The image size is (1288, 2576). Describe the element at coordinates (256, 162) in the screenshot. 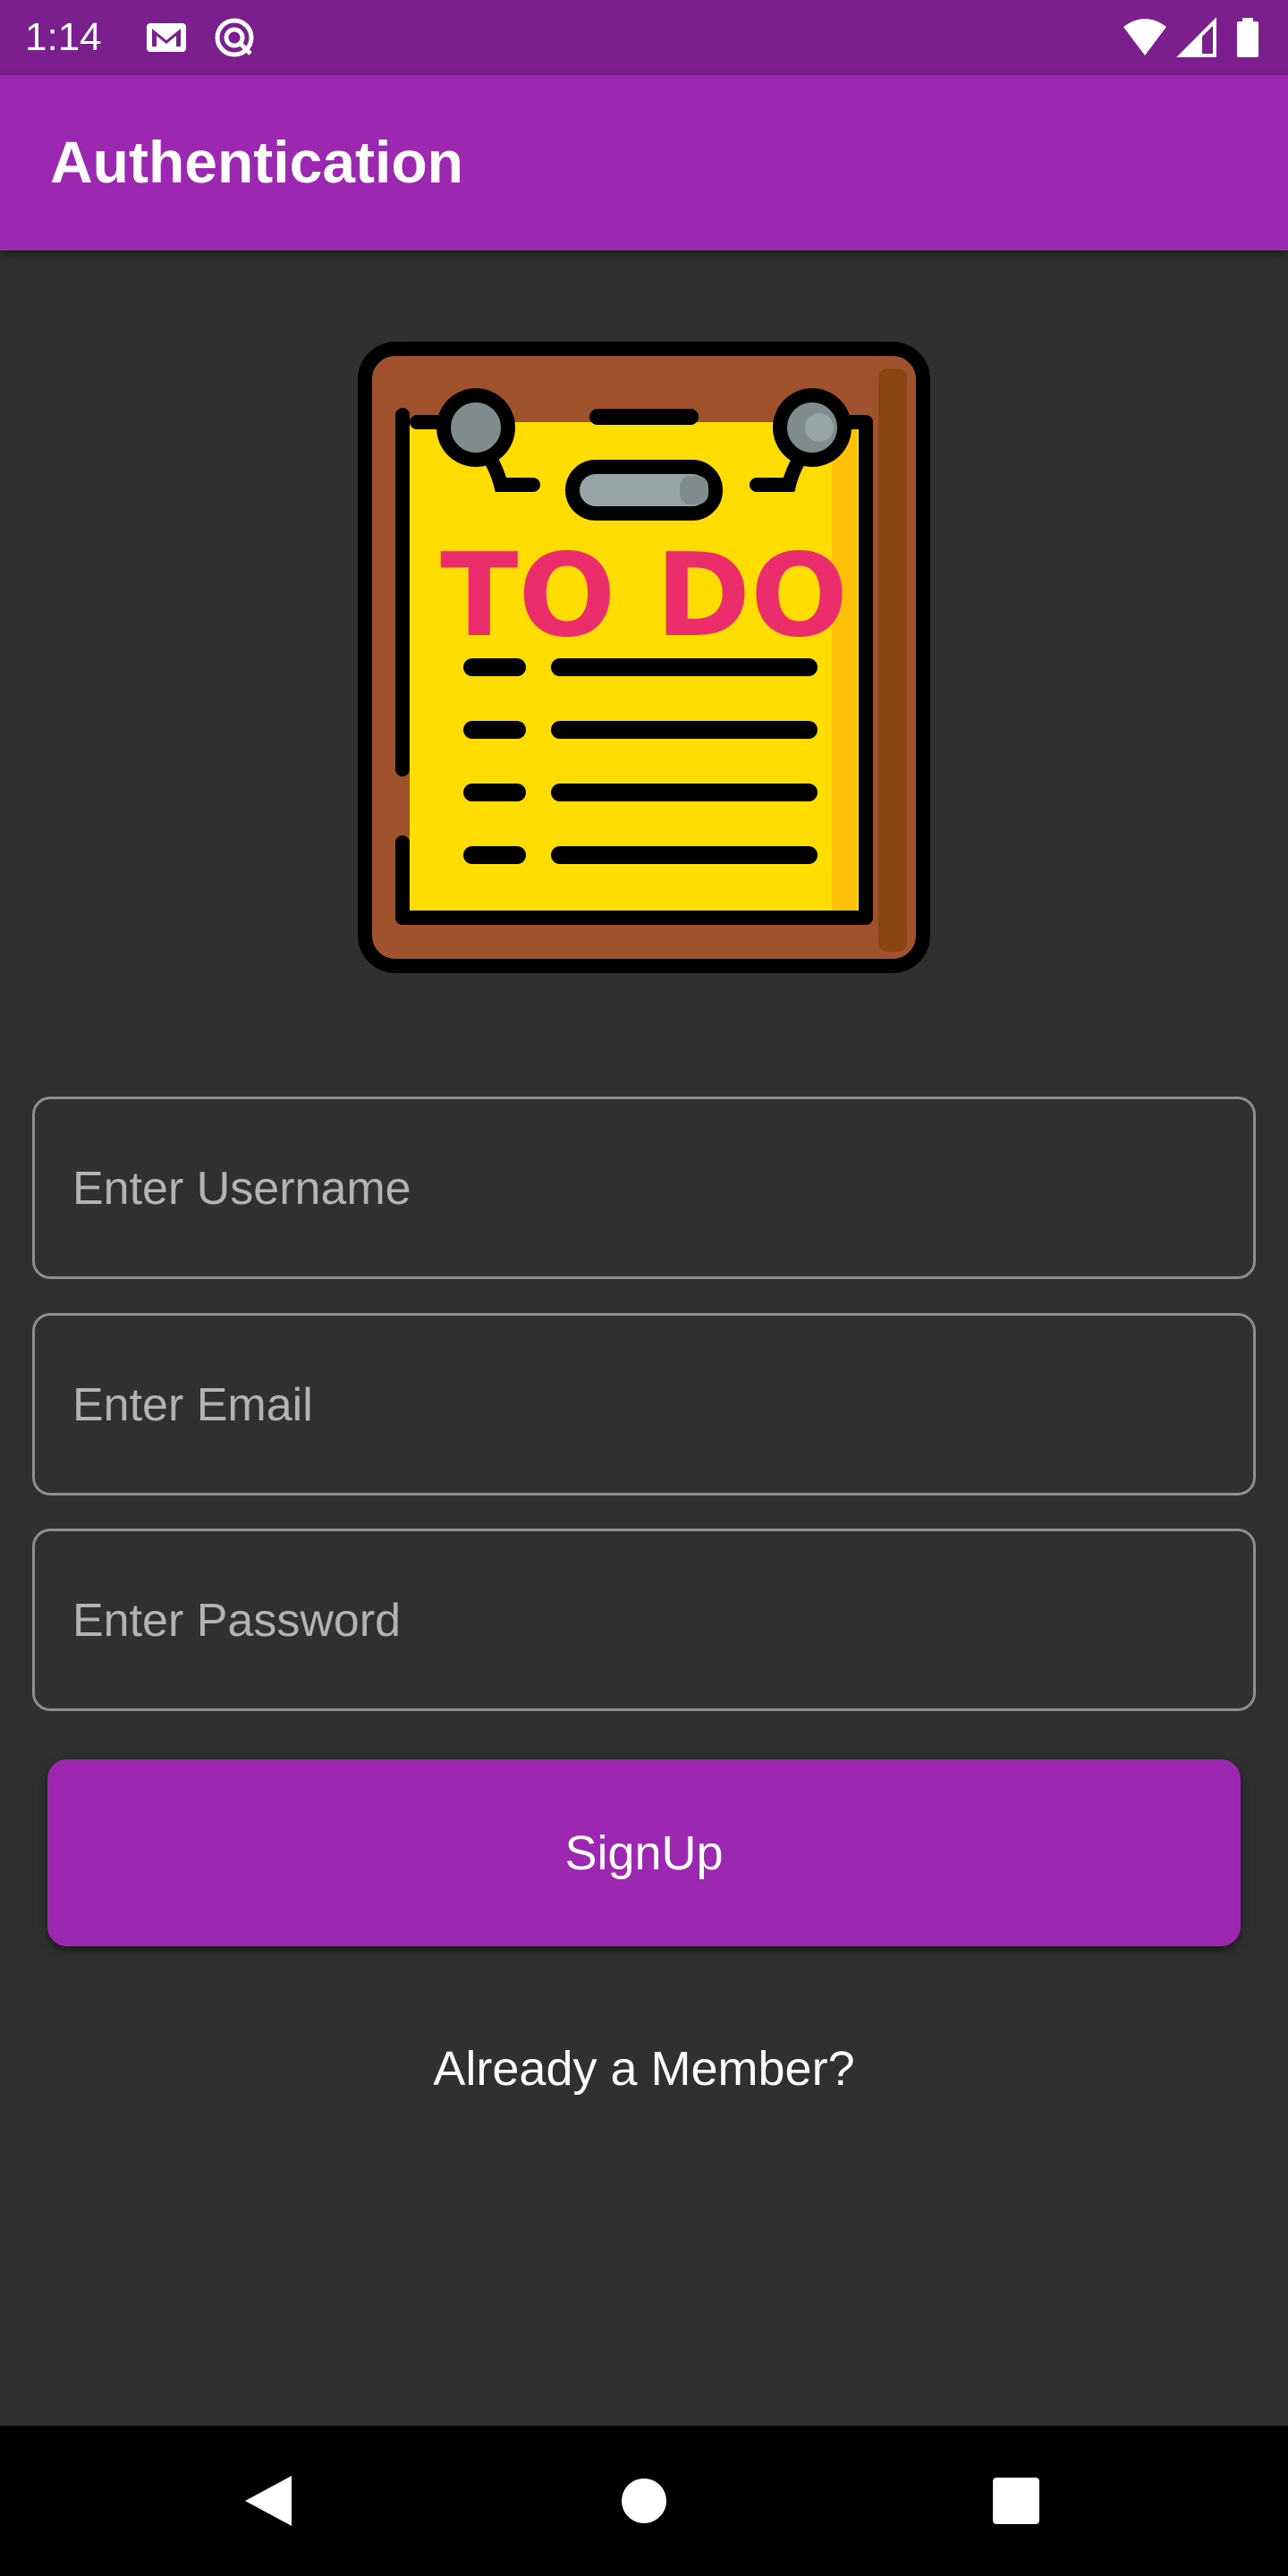

I see `app-title: Authentication` at that location.